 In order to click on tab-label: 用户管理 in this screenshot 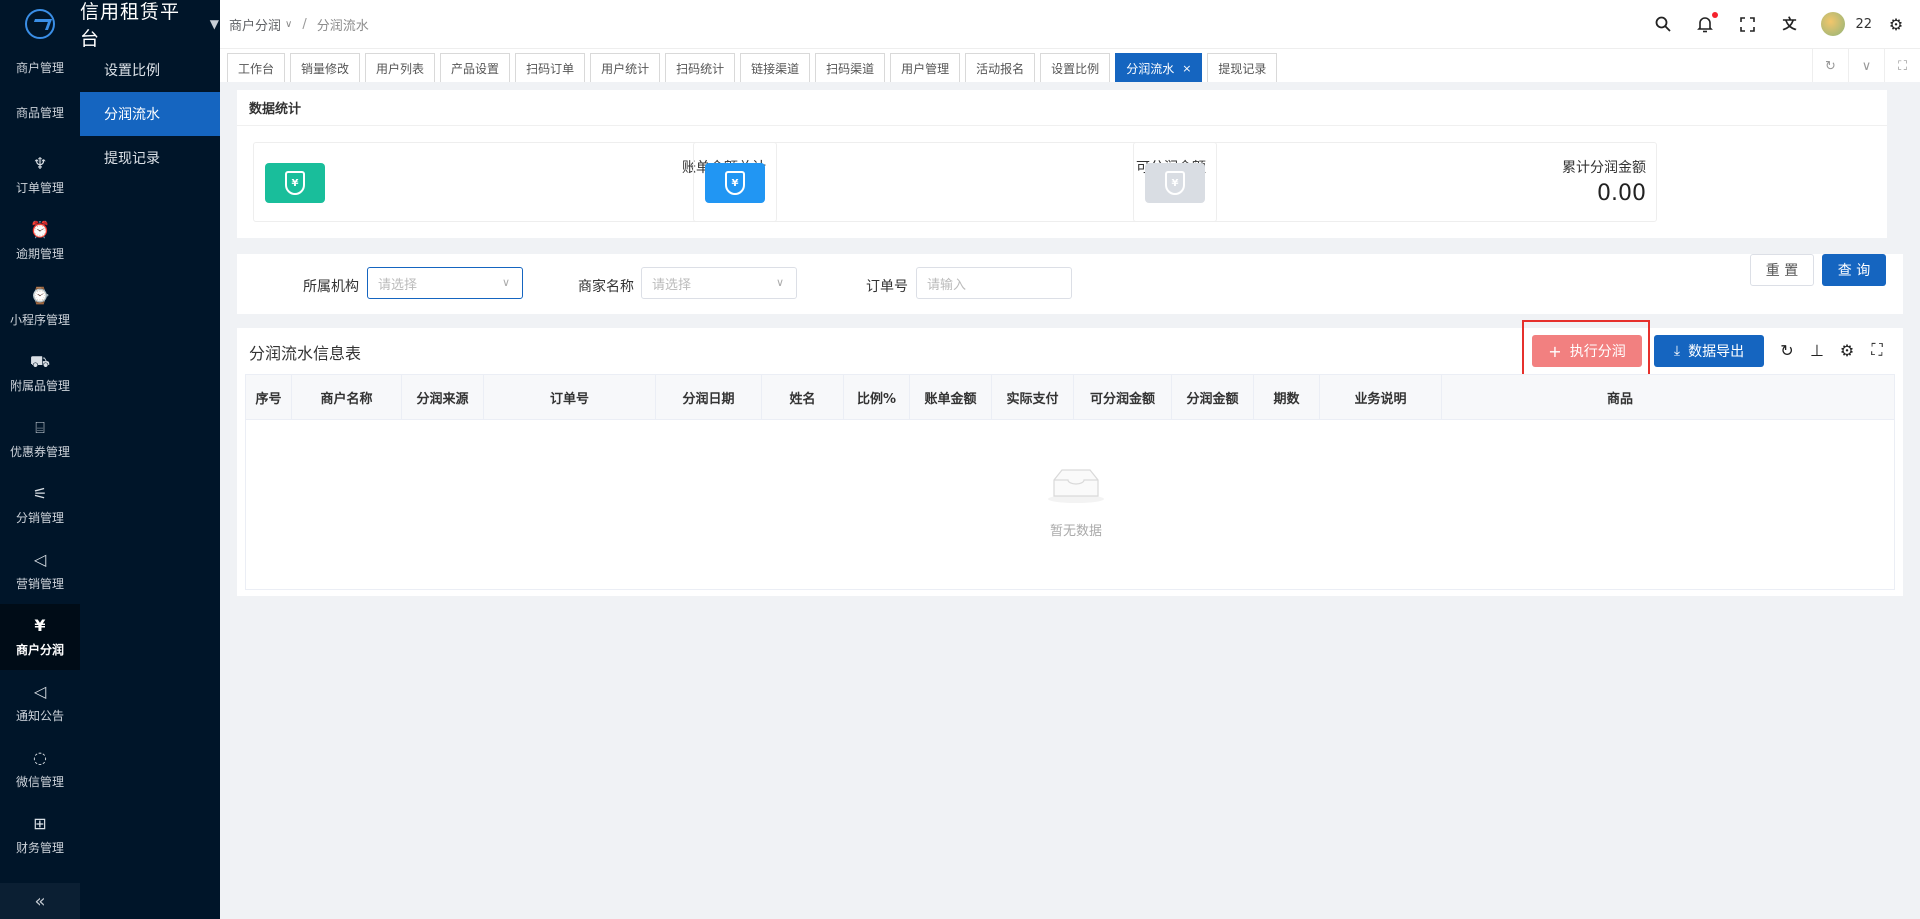, I will do `click(925, 68)`.